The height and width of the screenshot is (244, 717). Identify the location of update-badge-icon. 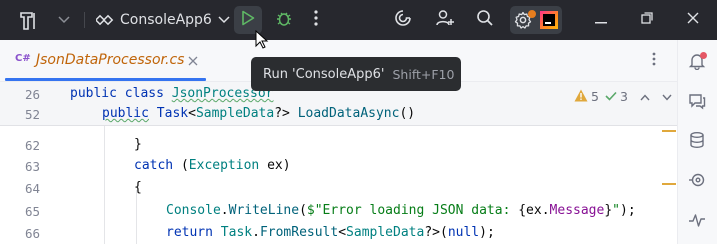
(532, 14).